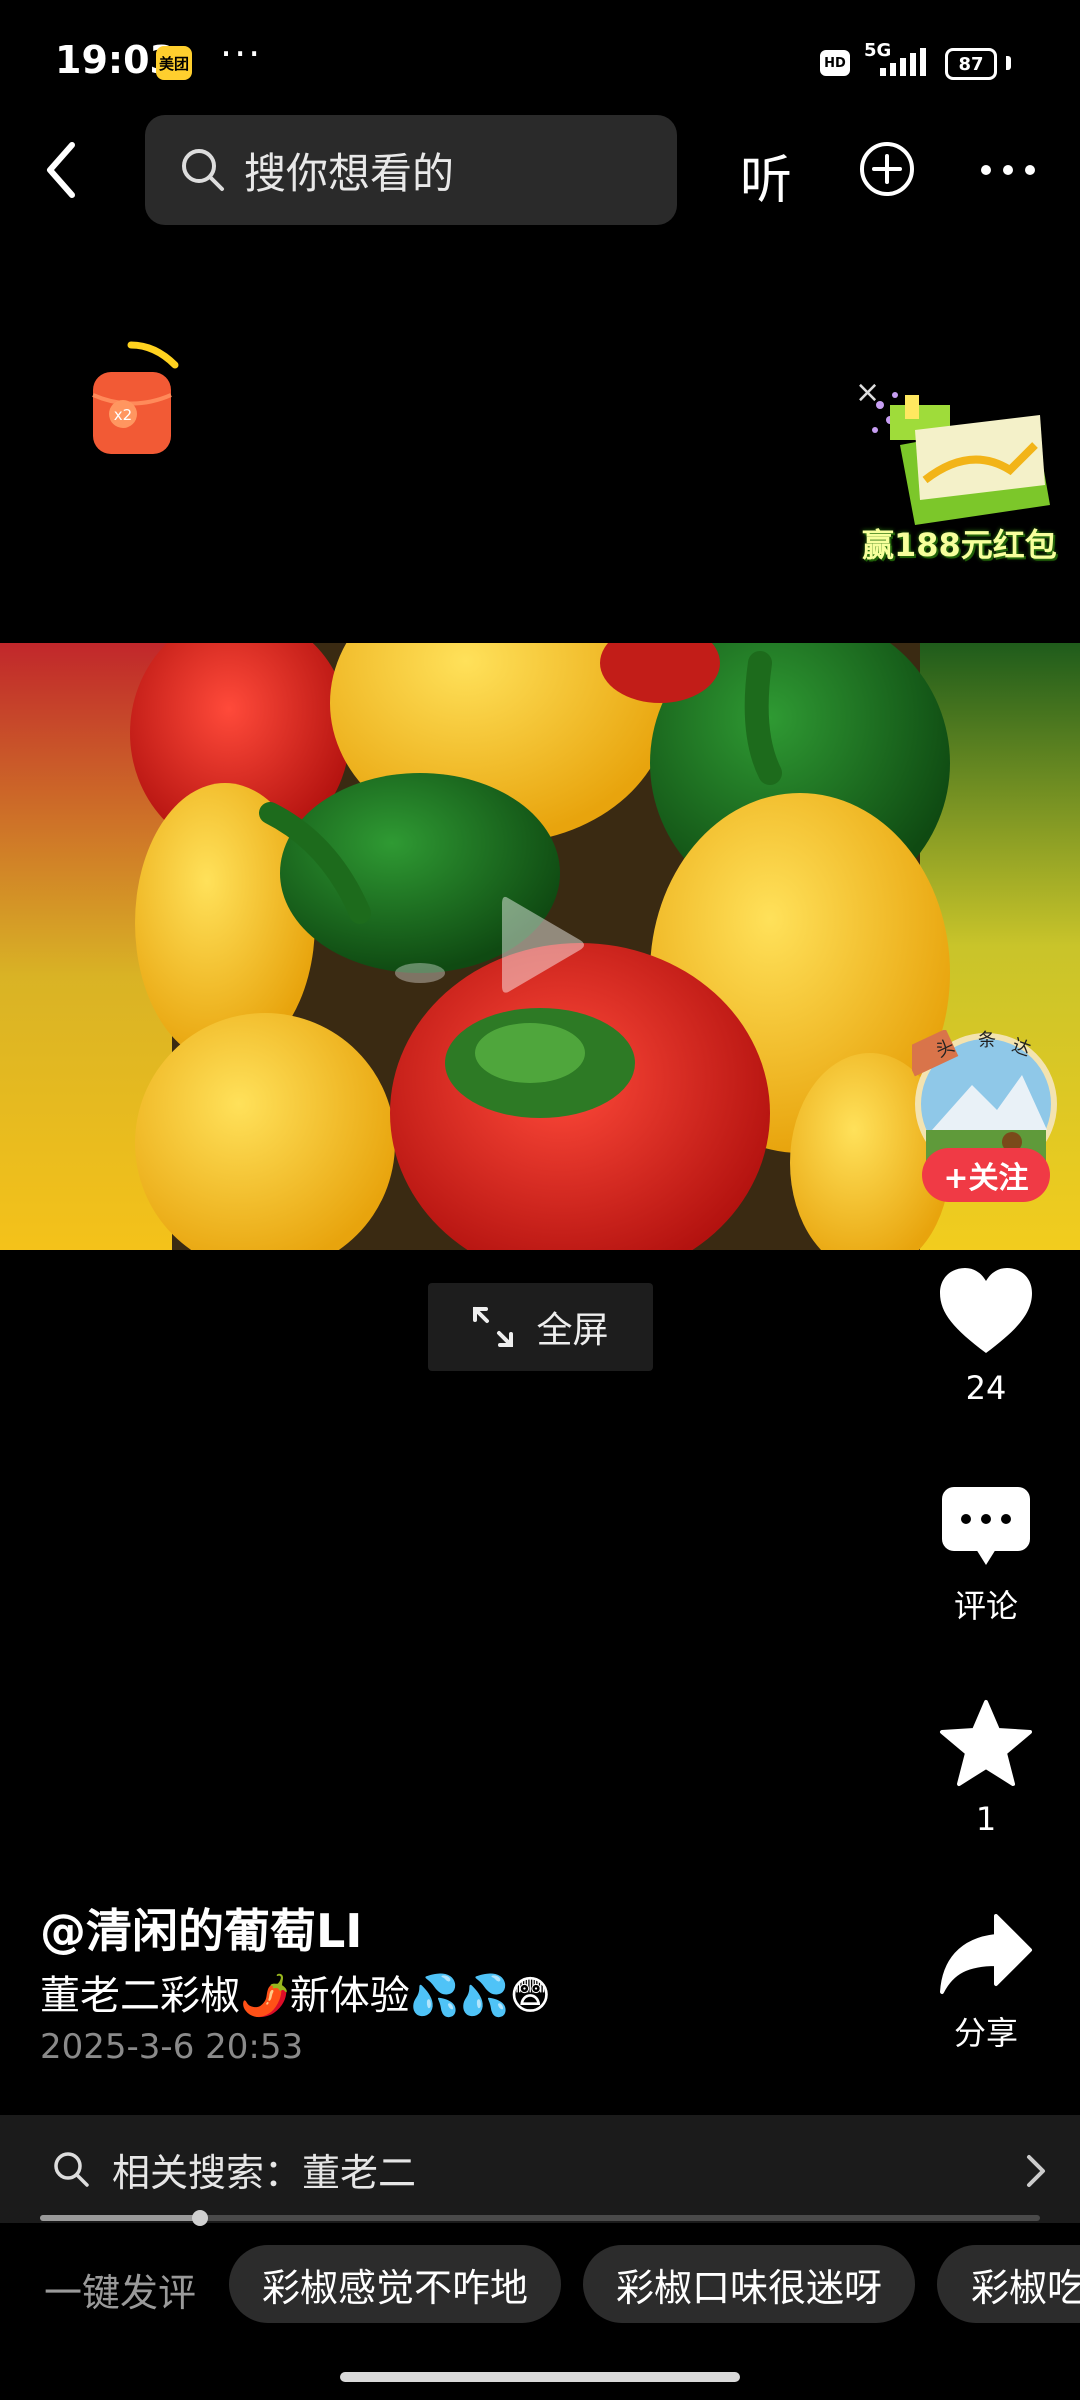 The width and height of the screenshot is (1080, 2400). What do you see at coordinates (971, 64) in the screenshot?
I see `battery-icon: 87` at bounding box center [971, 64].